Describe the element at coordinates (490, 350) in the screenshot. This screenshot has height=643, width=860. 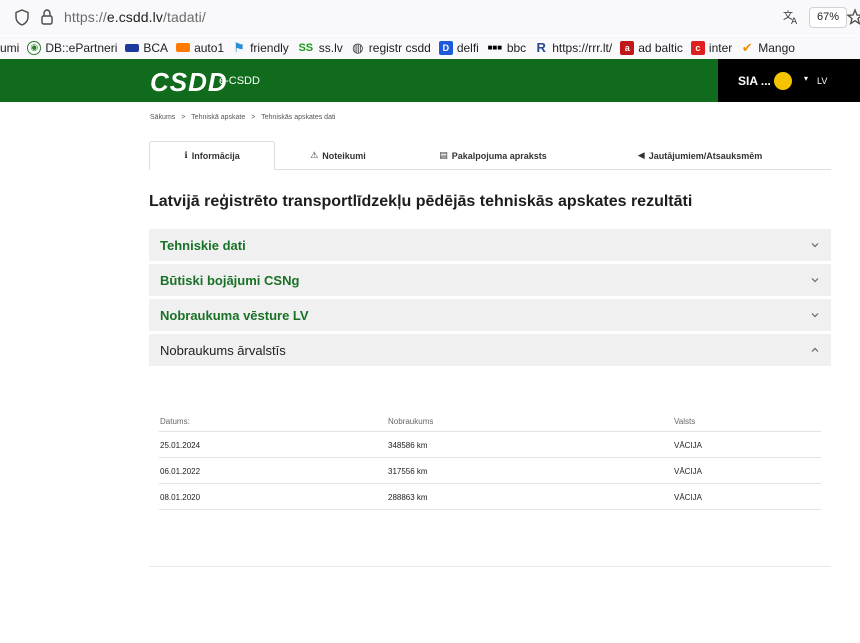
I see `section-nobraukums-arvalstis: Nobraukums ārvalstīs` at that location.